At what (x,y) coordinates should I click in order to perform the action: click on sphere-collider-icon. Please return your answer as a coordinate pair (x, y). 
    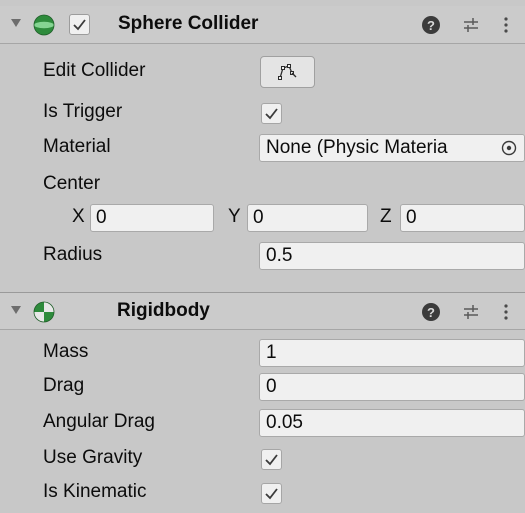
    Looking at the image, I should click on (44, 25).